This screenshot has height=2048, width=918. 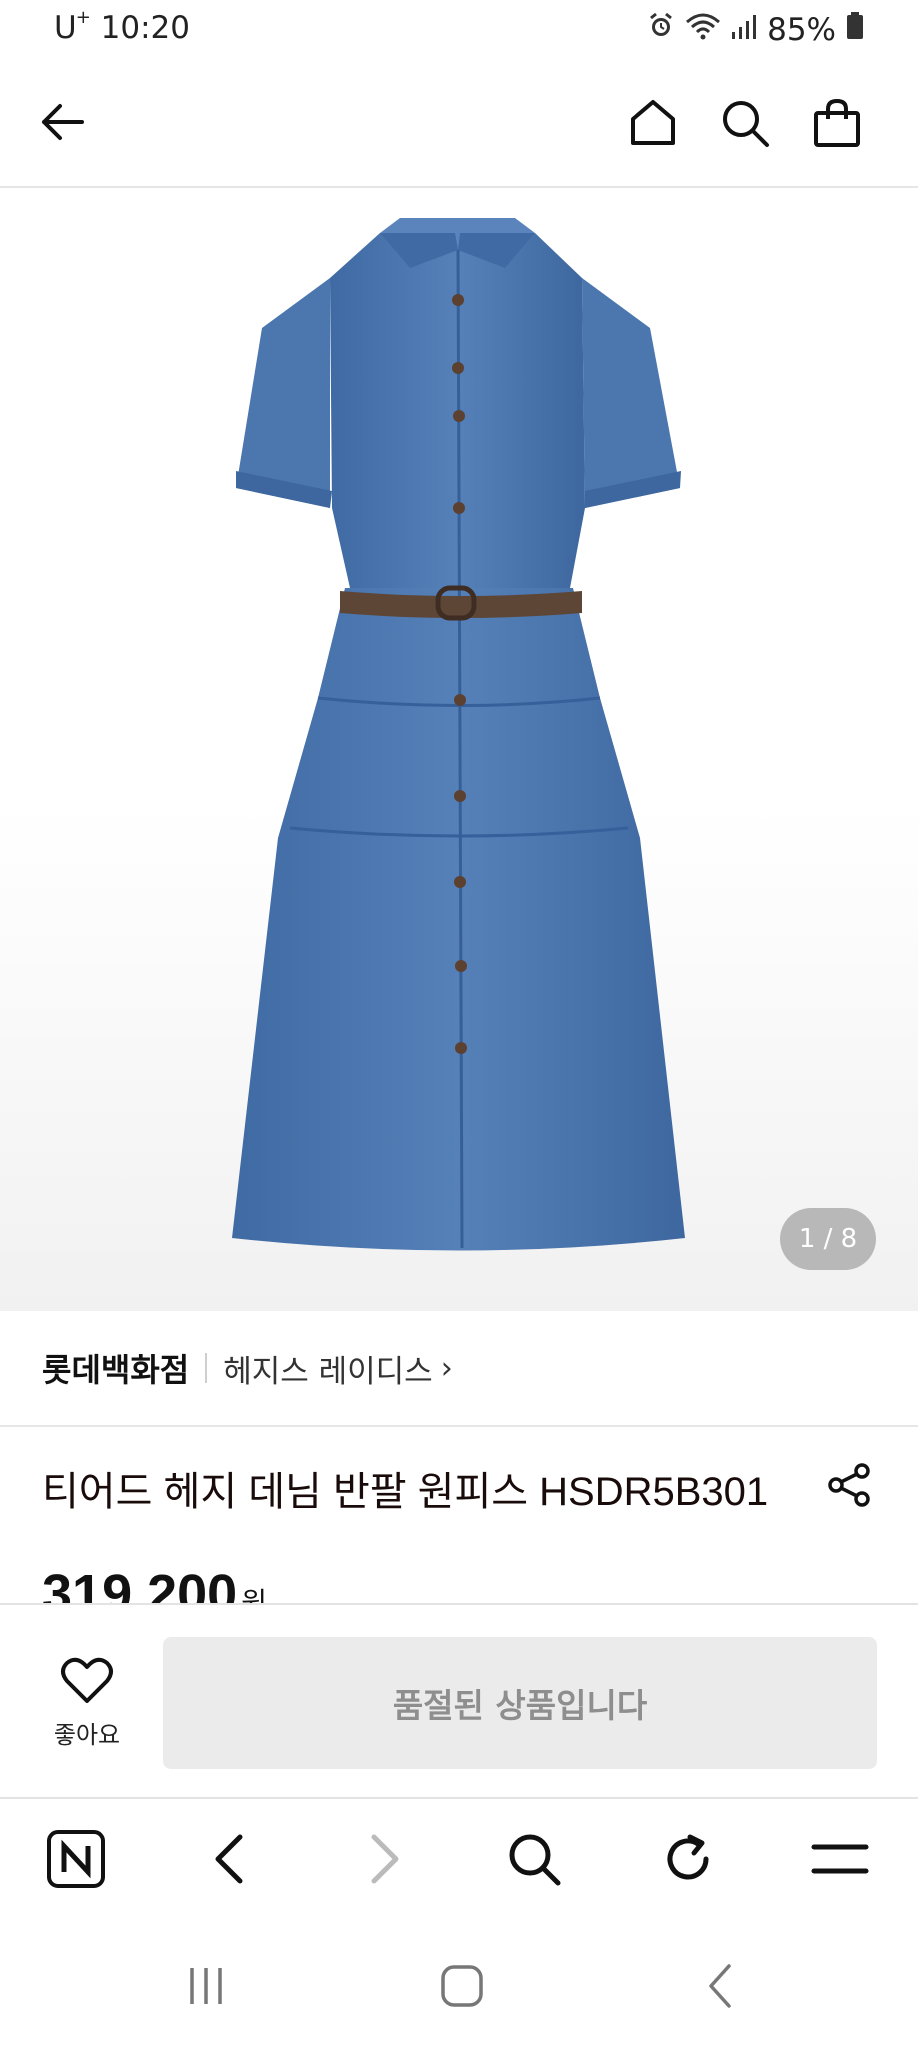 I want to click on product-title-row: 티어드 헤지 데님 반팔 원피스 HSDR5B301, so click(x=459, y=1487).